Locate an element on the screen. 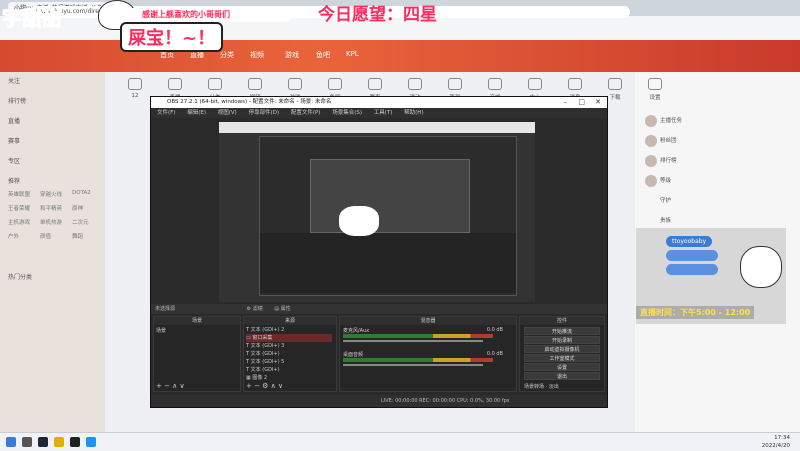 The height and width of the screenshot is (451, 800). sidebar-item-recommend: 推荐 is located at coordinates (14, 180).